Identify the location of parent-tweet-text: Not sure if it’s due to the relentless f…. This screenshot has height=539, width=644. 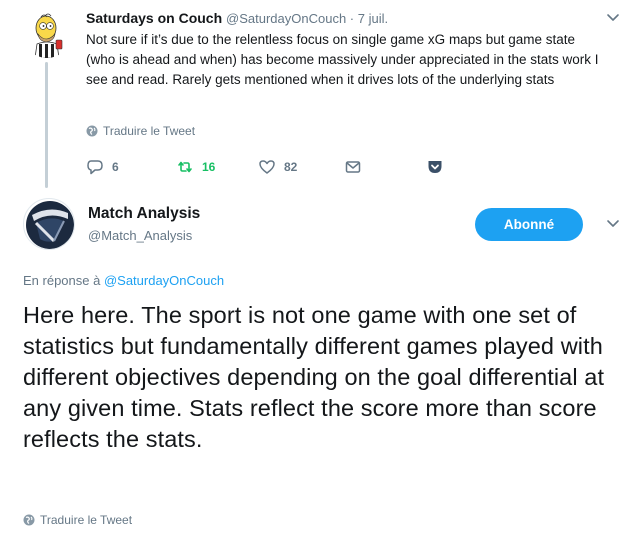
(342, 59).